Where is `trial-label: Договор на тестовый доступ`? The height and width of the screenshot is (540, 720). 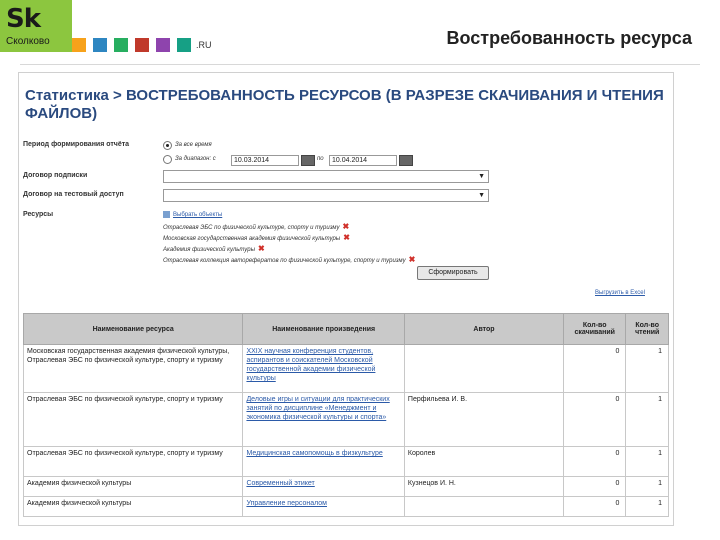
trial-label: Договор на тестовый доступ is located at coordinates (73, 194).